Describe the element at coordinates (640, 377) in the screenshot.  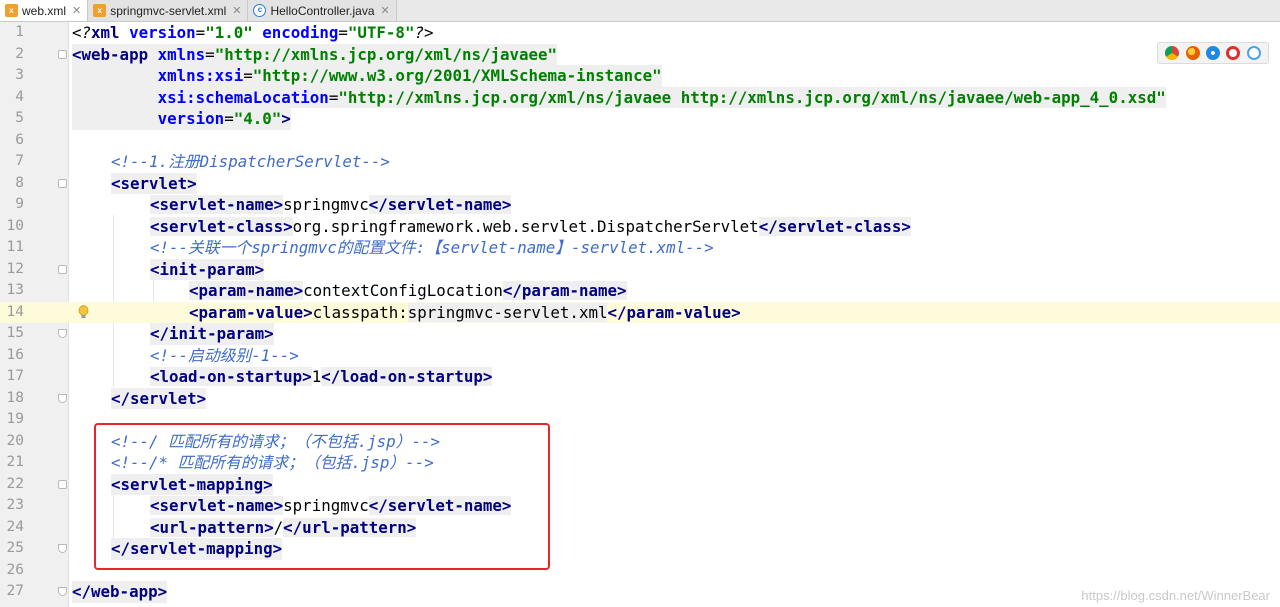
I see `code-line: 17 <load-on-startup>1</load-on-startup>` at that location.